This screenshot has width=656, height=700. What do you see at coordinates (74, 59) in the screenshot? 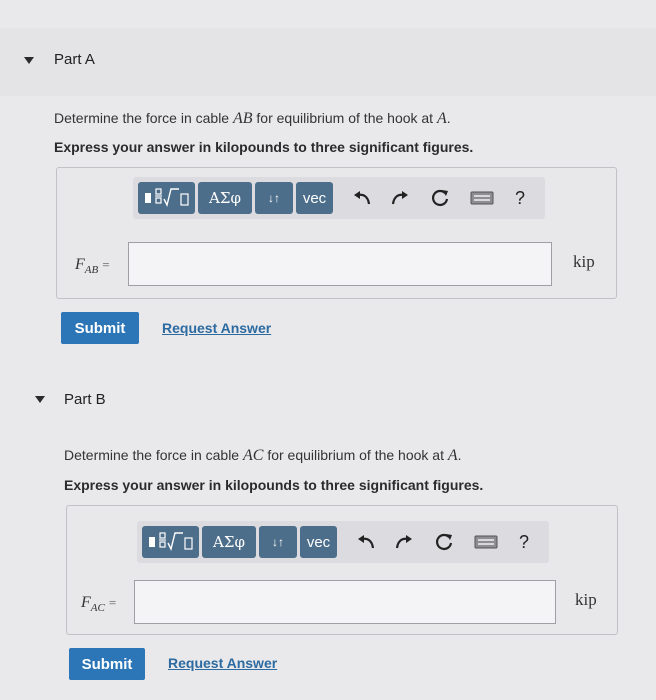
I see `part-a-title: Part A` at bounding box center [74, 59].